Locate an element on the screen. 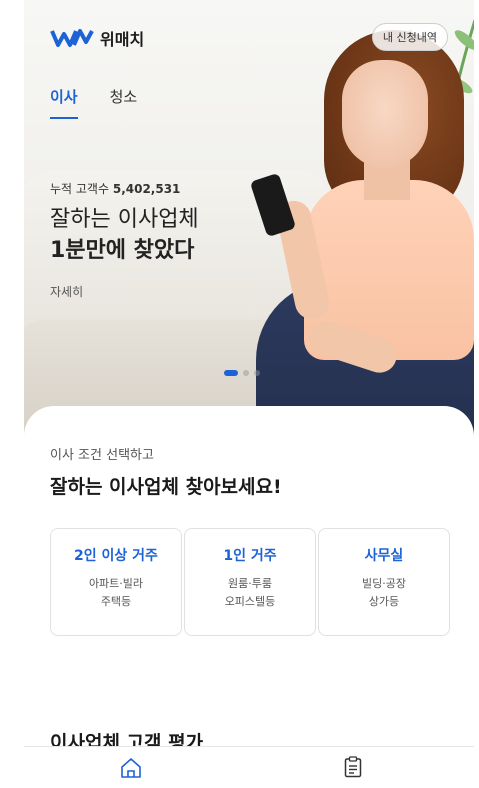 The height and width of the screenshot is (788, 479). hero-headline-line1: 잘하는 이사업체 is located at coordinates (124, 219).